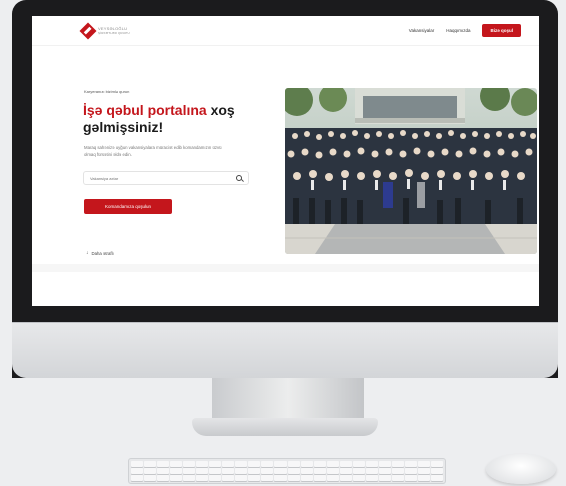 Image resolution: width=566 pixels, height=486 pixels. What do you see at coordinates (521, 469) in the screenshot?
I see `computer-mouse` at bounding box center [521, 469].